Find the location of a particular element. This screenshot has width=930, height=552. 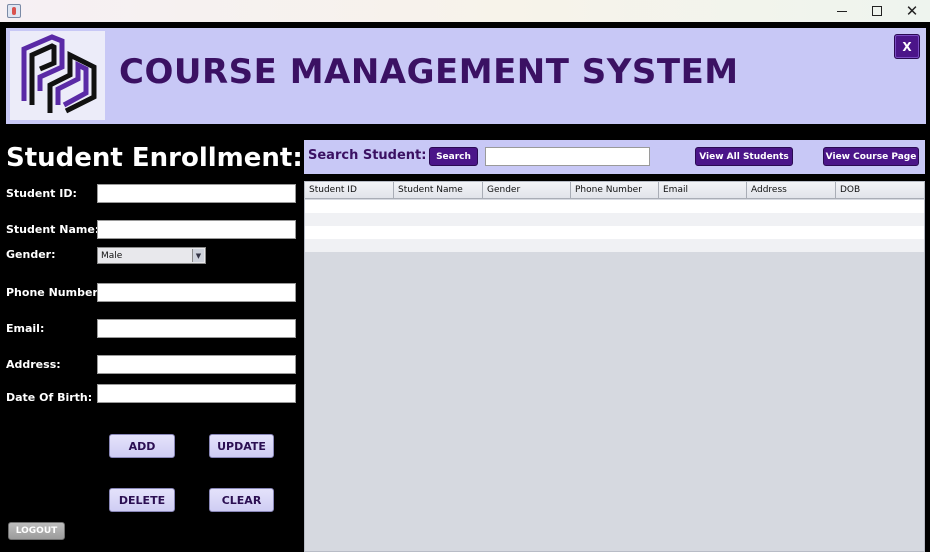

view-course-page-button: View Course Page is located at coordinates (871, 156).